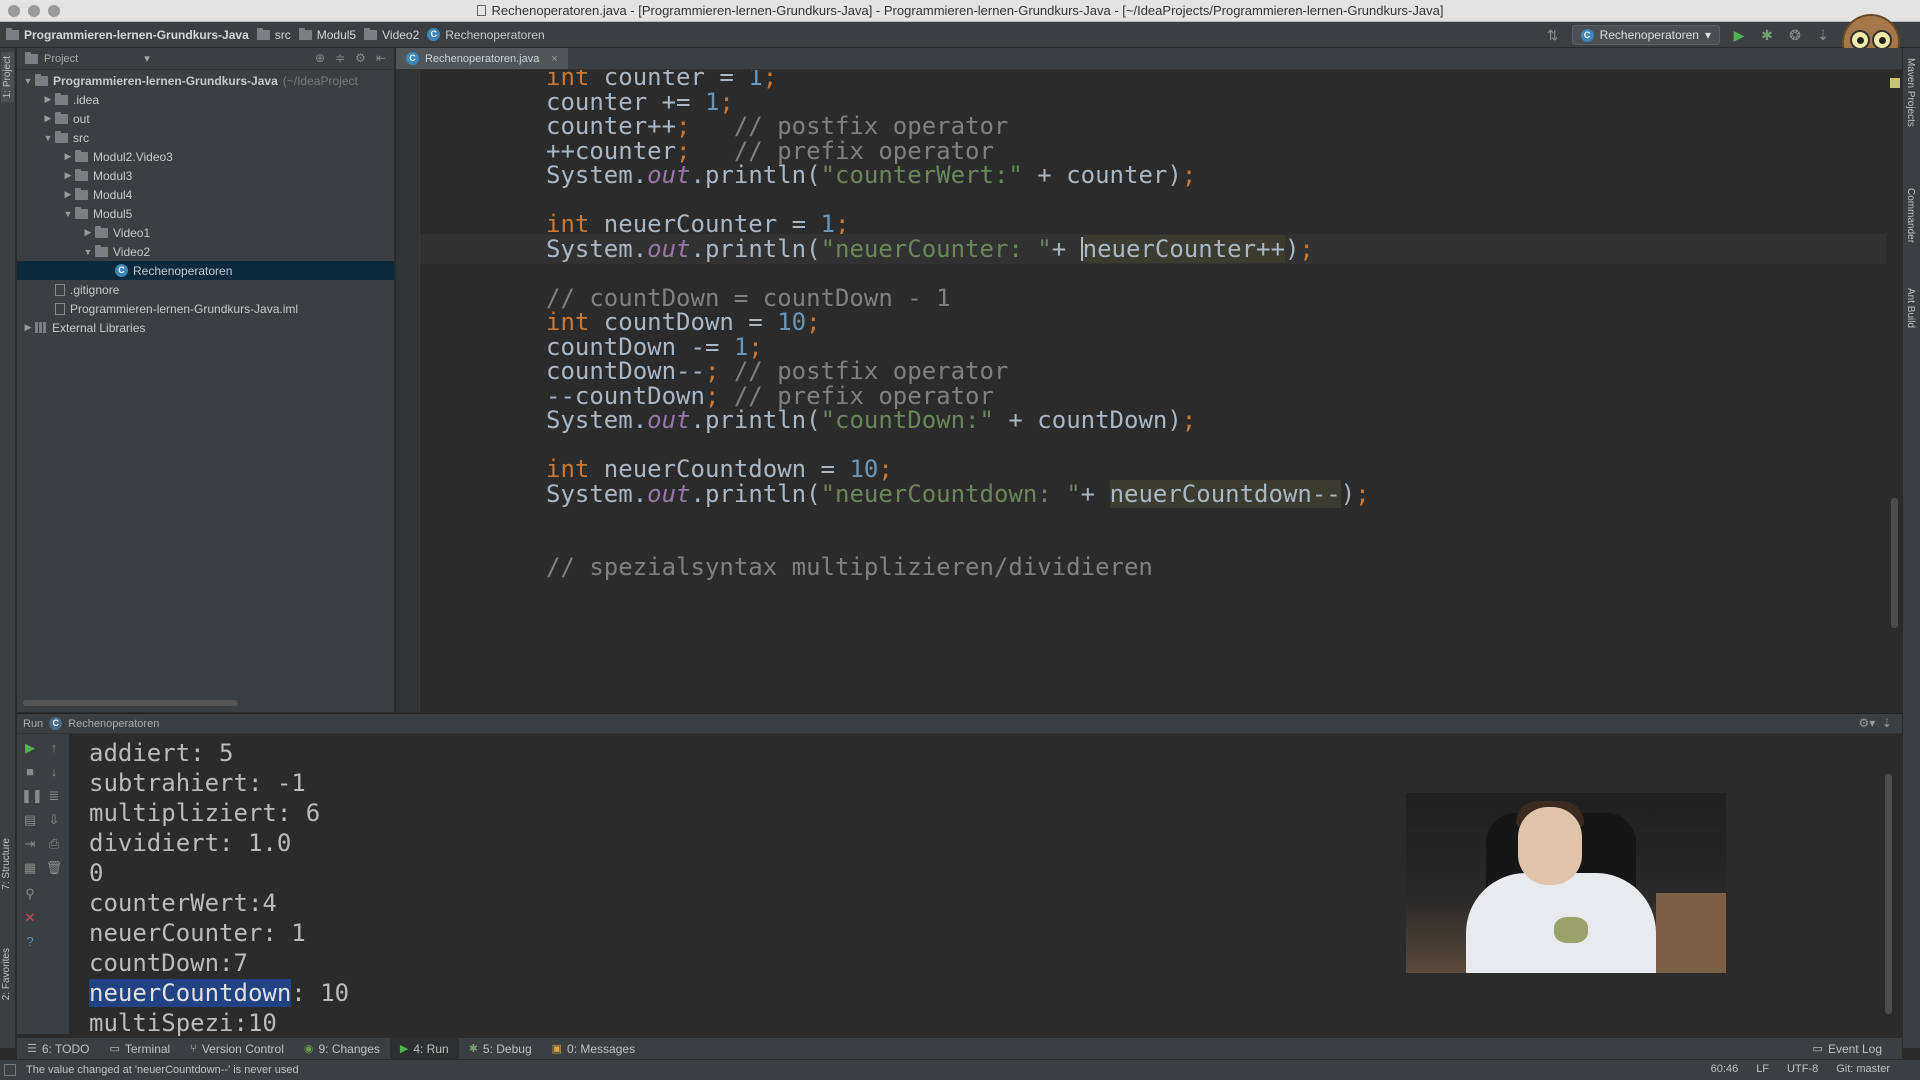 The width and height of the screenshot is (1920, 1080). I want to click on pin-icon: ⚲, so click(30, 894).